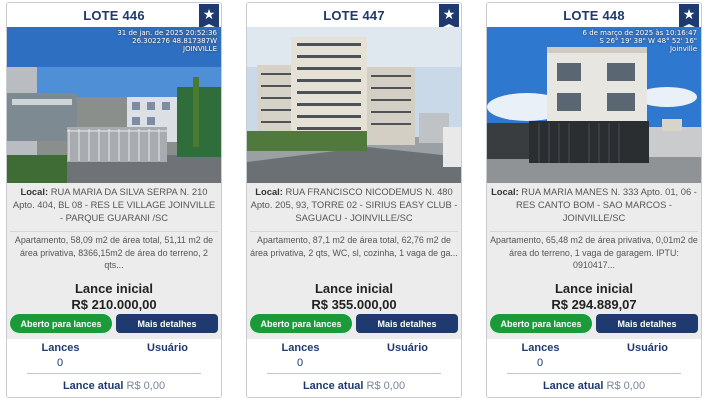 Image resolution: width=708 pixels, height=408 pixels. What do you see at coordinates (114, 304) in the screenshot?
I see `lance-inicial-value: R$ 210.000,00` at bounding box center [114, 304].